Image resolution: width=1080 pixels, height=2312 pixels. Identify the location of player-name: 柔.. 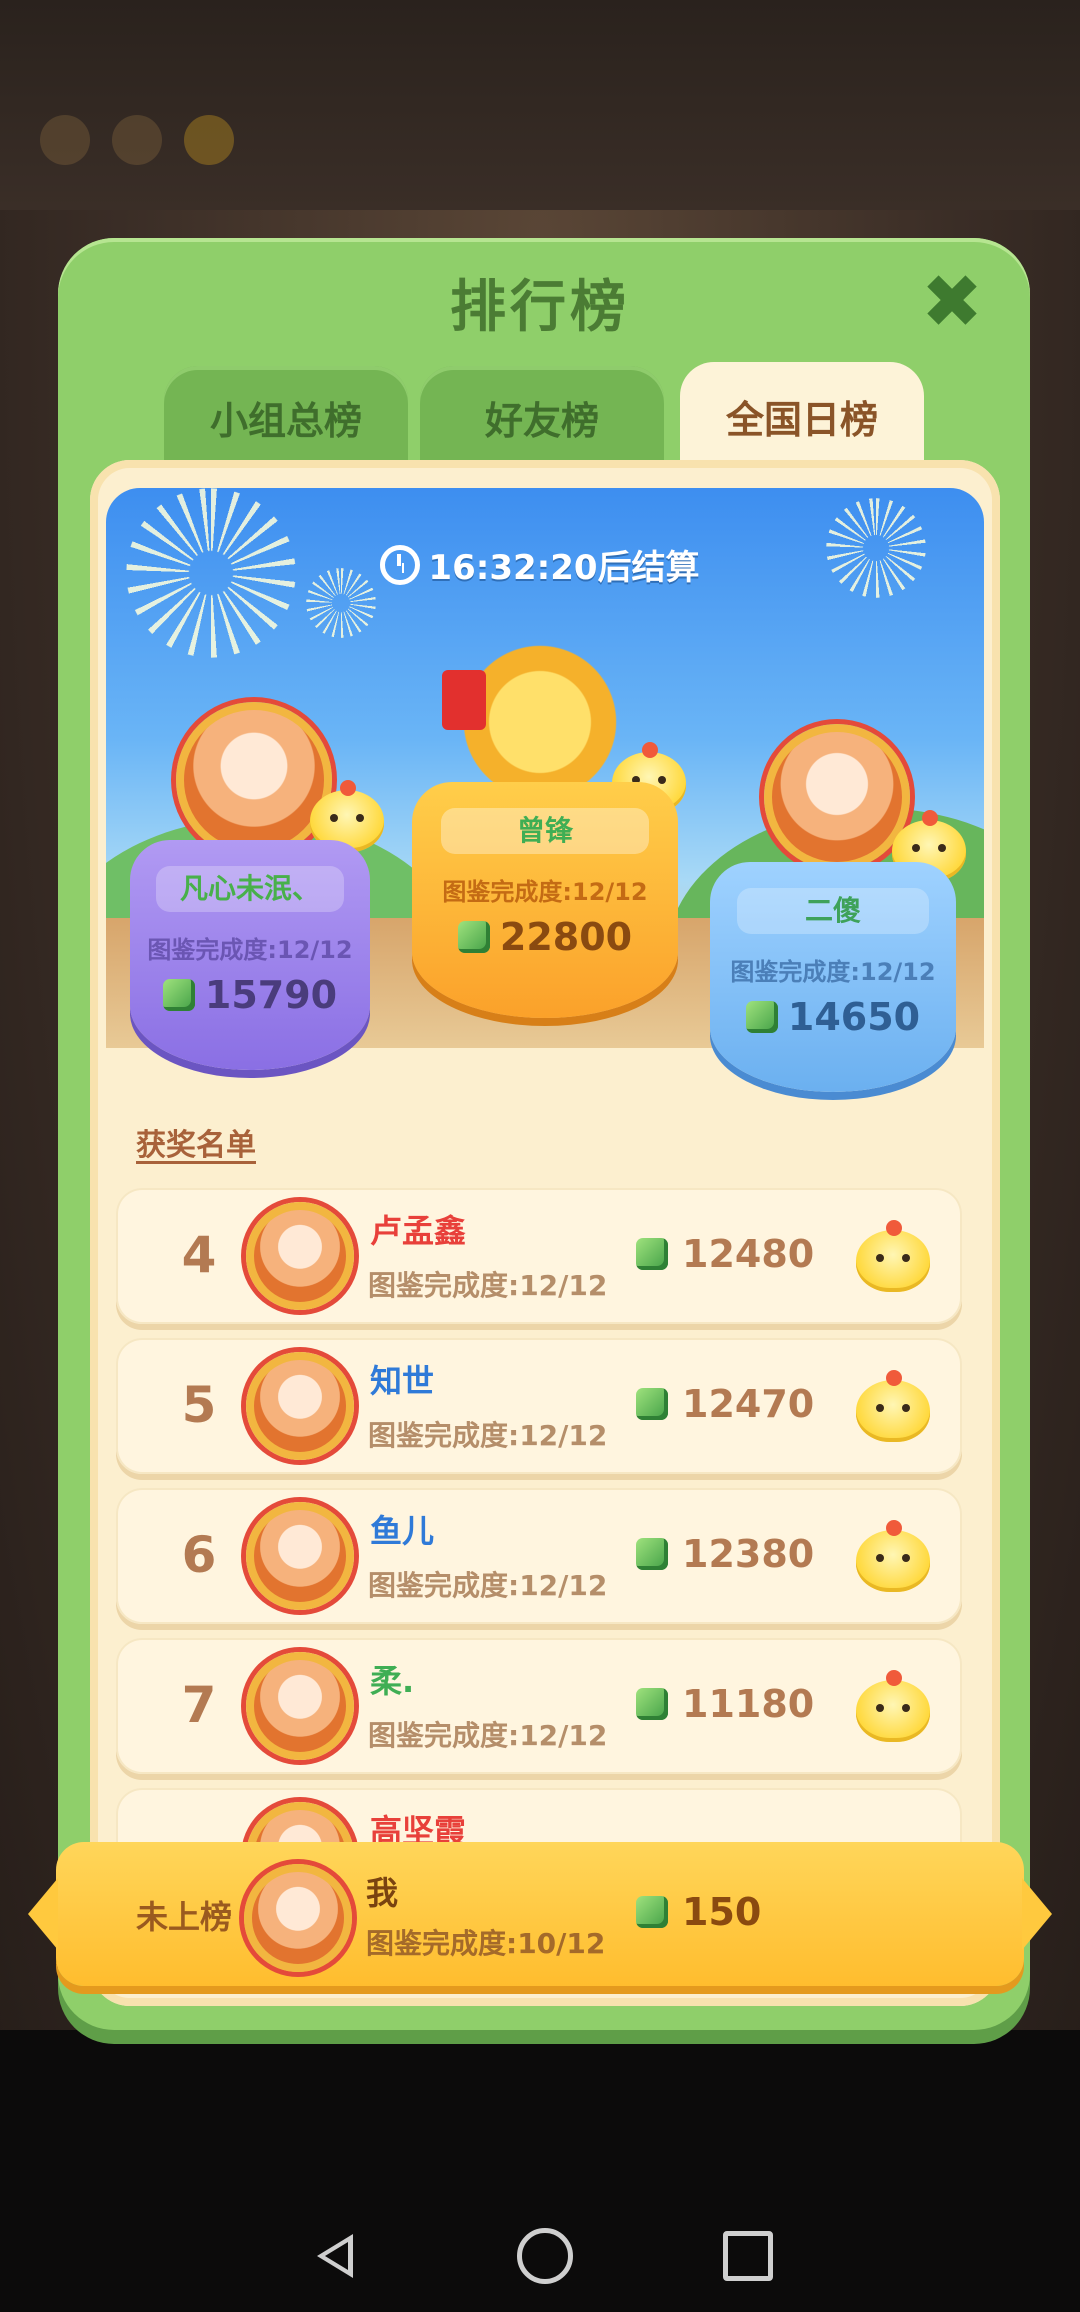
(392, 1681).